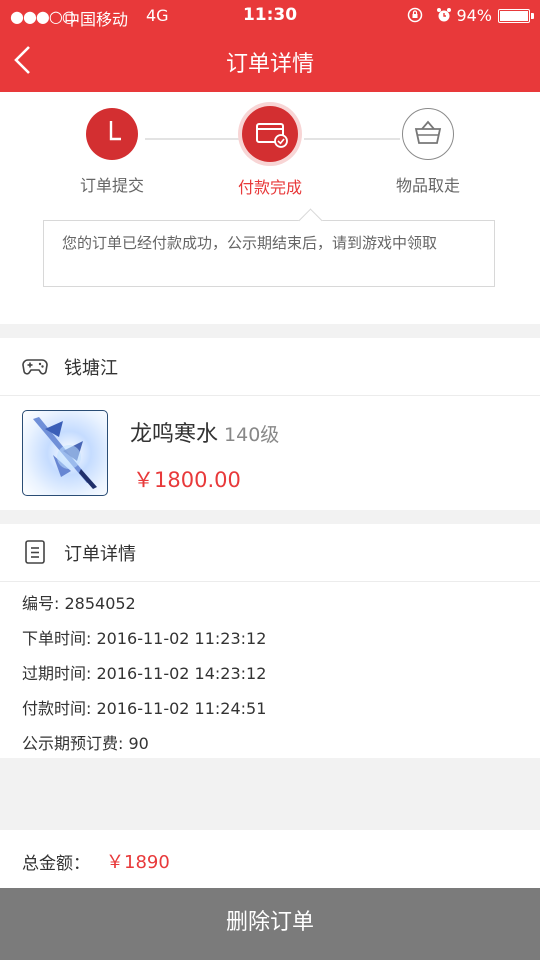  Describe the element at coordinates (187, 480) in the screenshot. I see `item-price: ￥1800.00` at that location.